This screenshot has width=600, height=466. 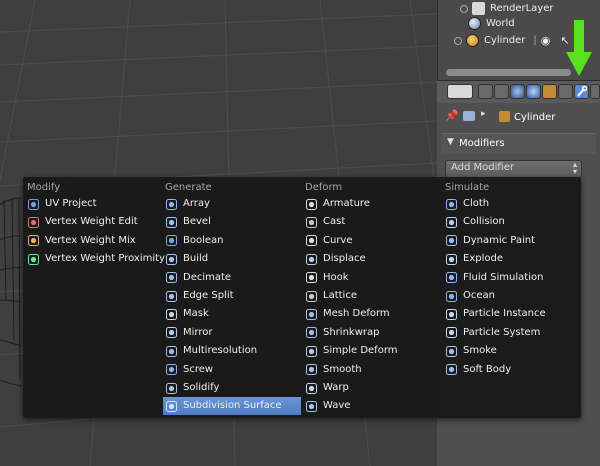 I want to click on boolean-icon, so click(x=171, y=241).